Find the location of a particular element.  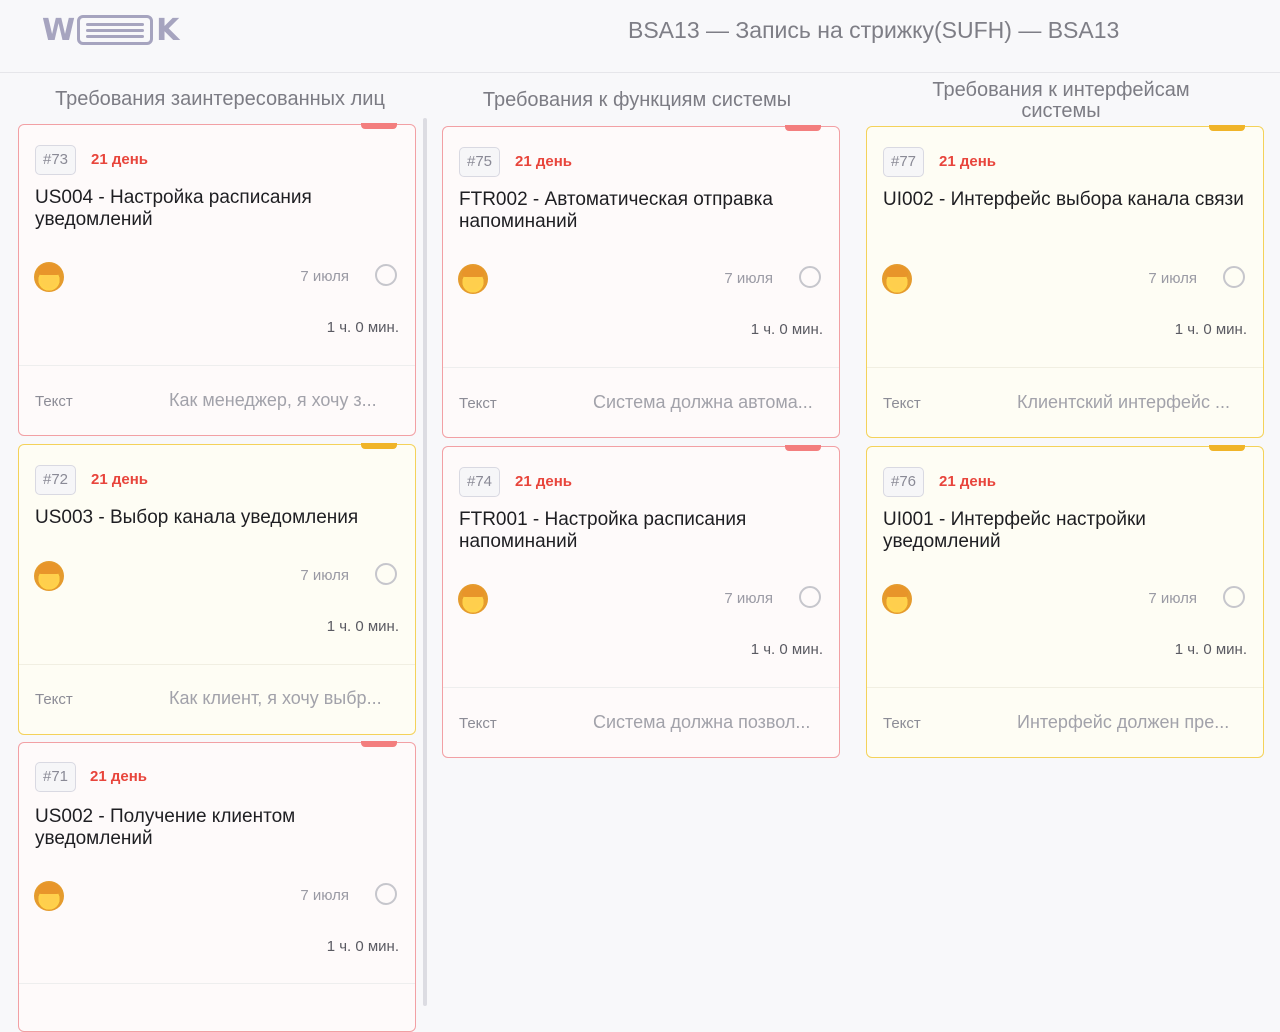

task-number: #72 is located at coordinates (56, 480).